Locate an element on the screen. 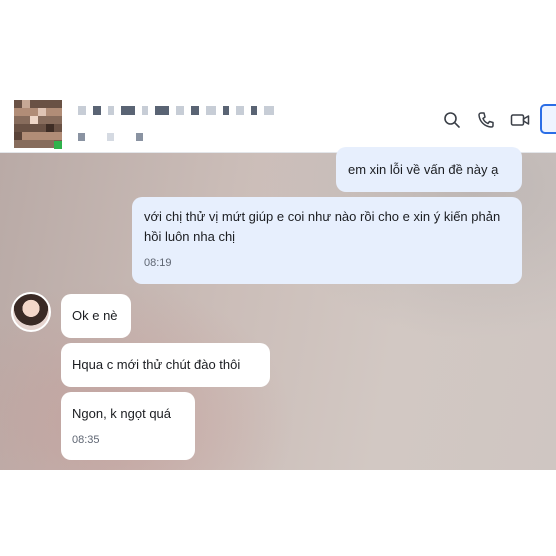 This screenshot has width=556, height=556. message-incoming: Ok e nè is located at coordinates (96, 316).